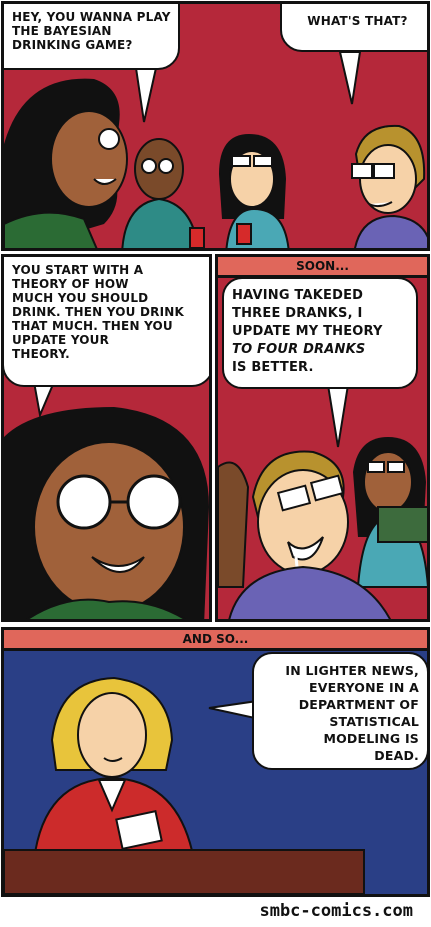  Describe the element at coordinates (352, 670) in the screenshot. I see `bubble-line: In lighter news,` at that location.